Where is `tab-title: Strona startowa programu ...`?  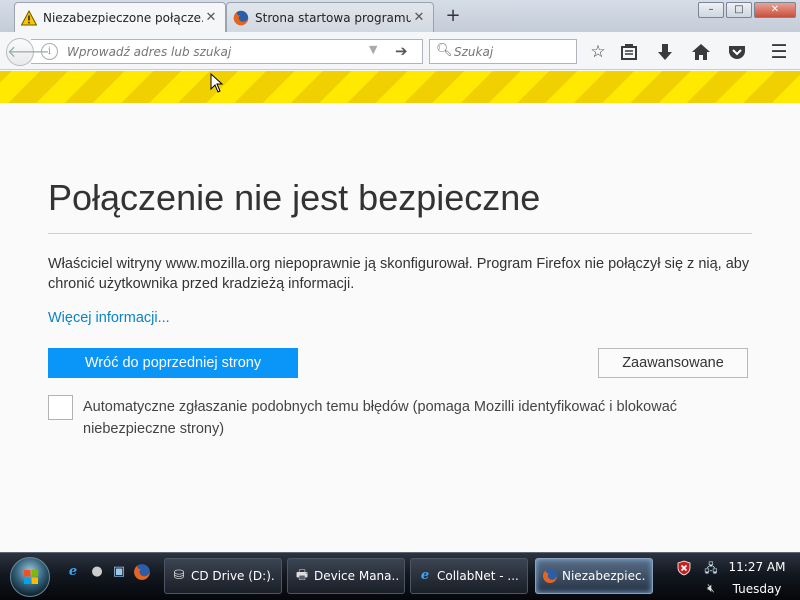
tab-title: Strona startowa programu ... is located at coordinates (333, 17).